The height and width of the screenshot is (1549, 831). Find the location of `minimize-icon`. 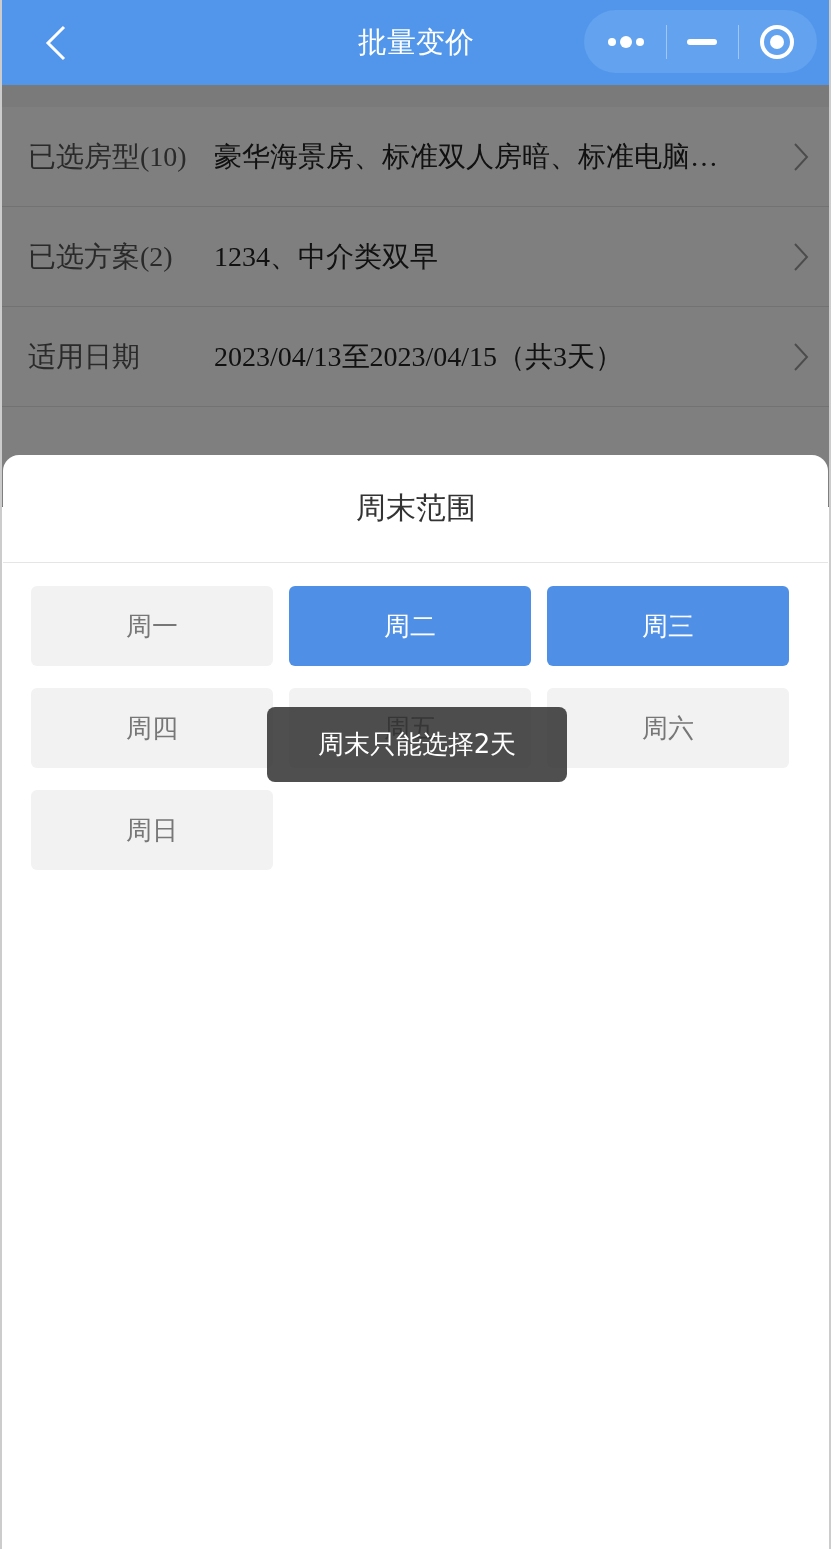

minimize-icon is located at coordinates (702, 41).